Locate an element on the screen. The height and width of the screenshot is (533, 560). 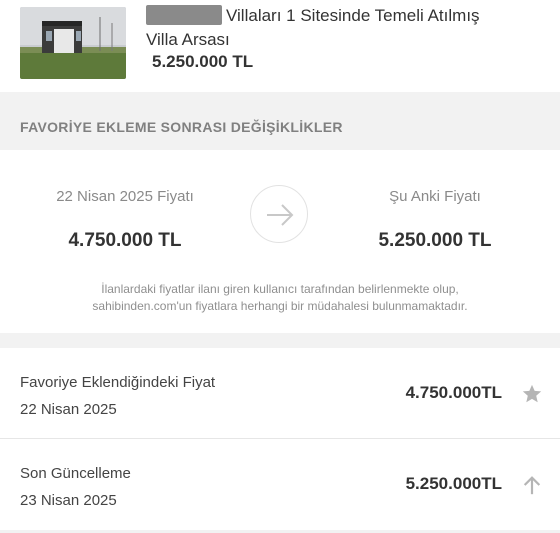
section-heading: FAVORİYE EKLEME SONRASI DEĞİŞİKLİKLER is located at coordinates (181, 127).